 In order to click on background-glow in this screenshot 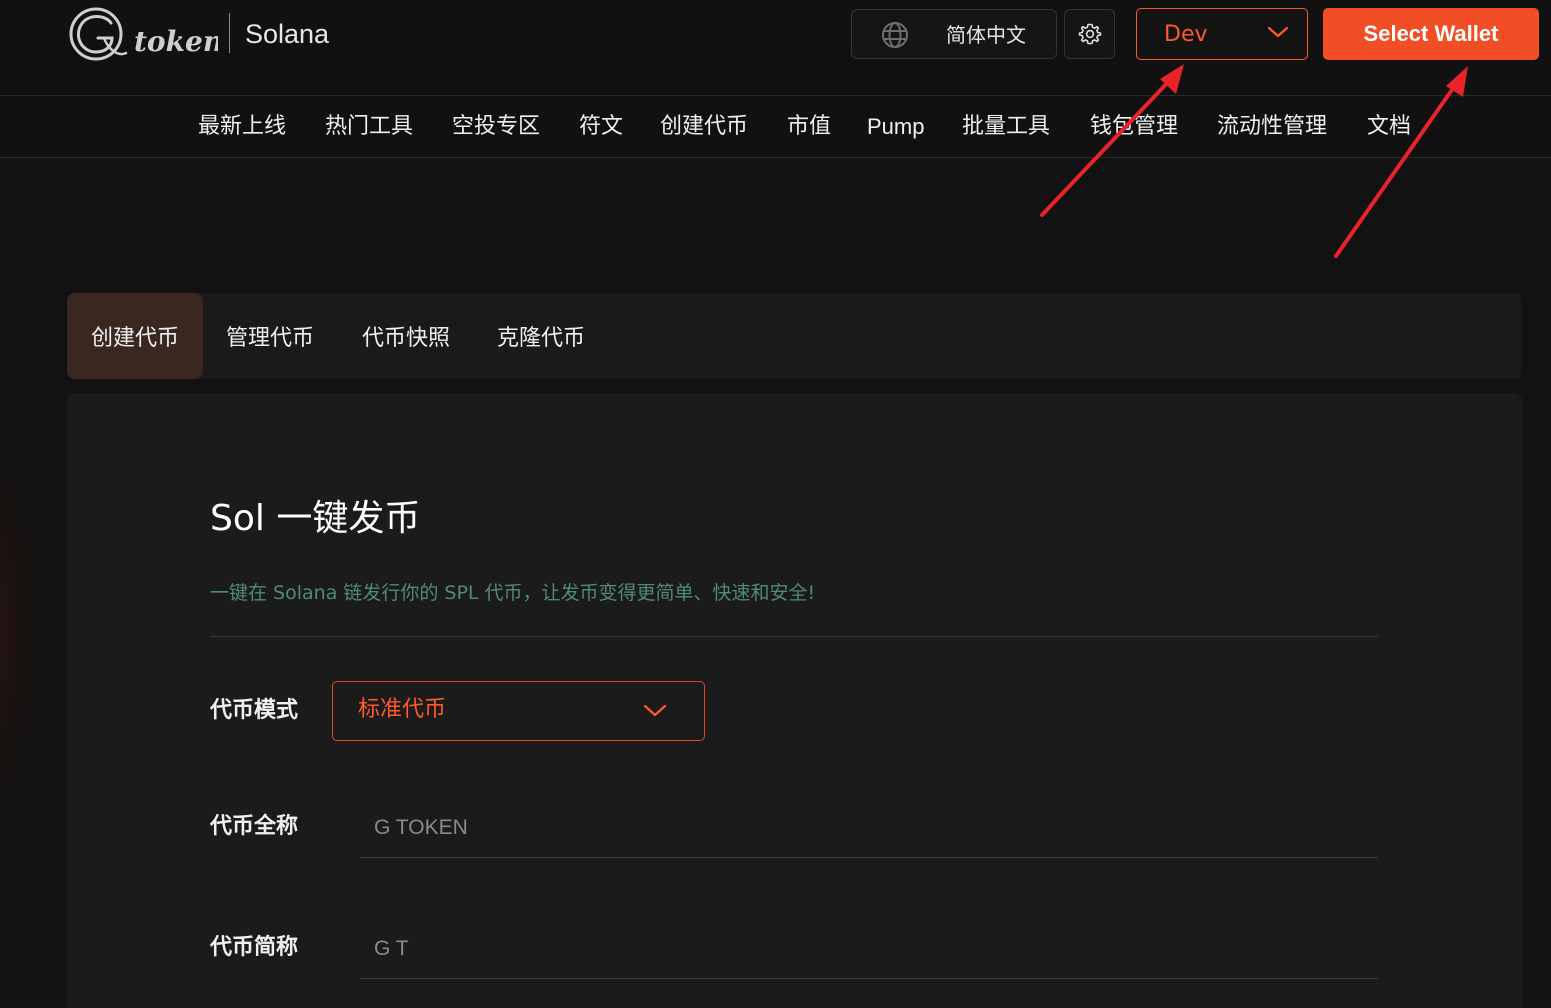, I will do `click(20, 630)`.